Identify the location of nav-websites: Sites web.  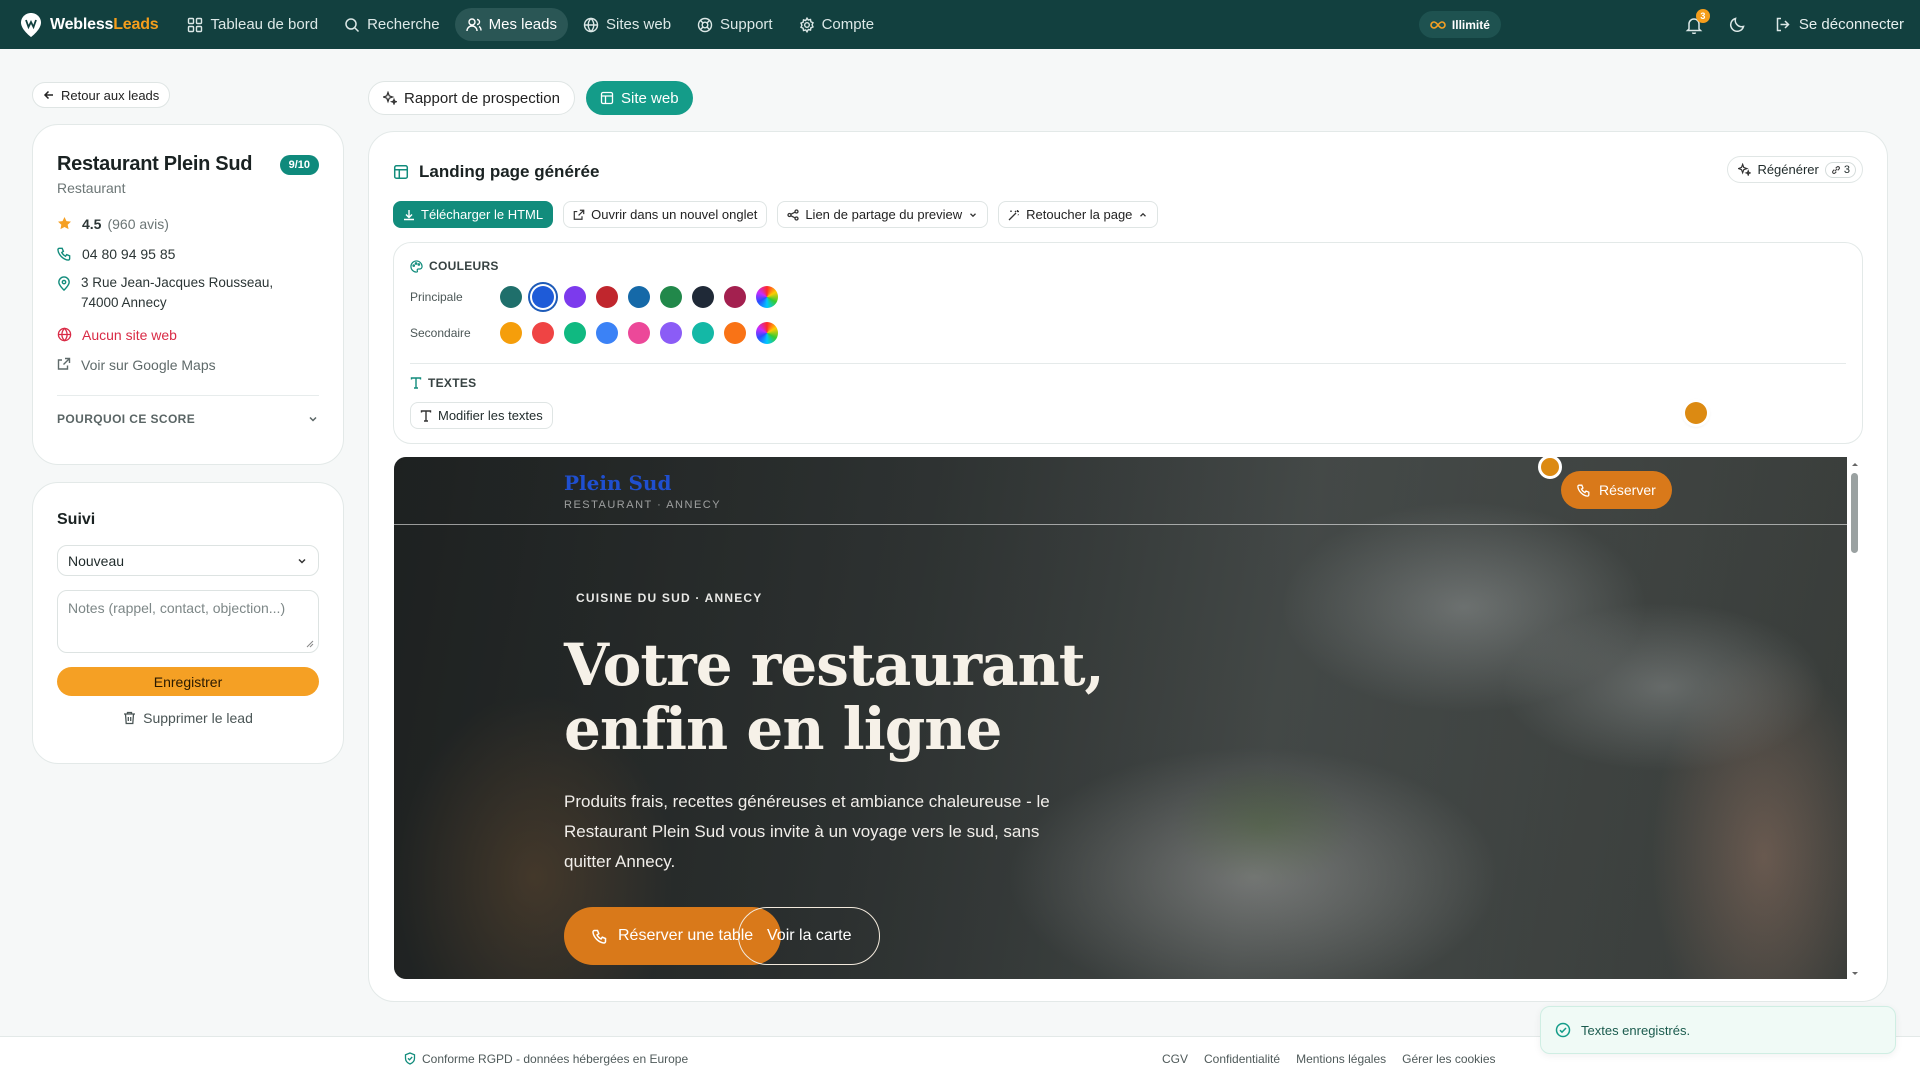
(627, 24).